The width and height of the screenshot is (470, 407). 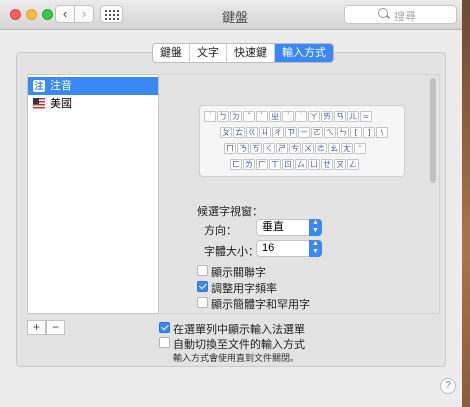 What do you see at coordinates (202, 286) in the screenshot?
I see `adjust-frequency-checkbox` at bounding box center [202, 286].